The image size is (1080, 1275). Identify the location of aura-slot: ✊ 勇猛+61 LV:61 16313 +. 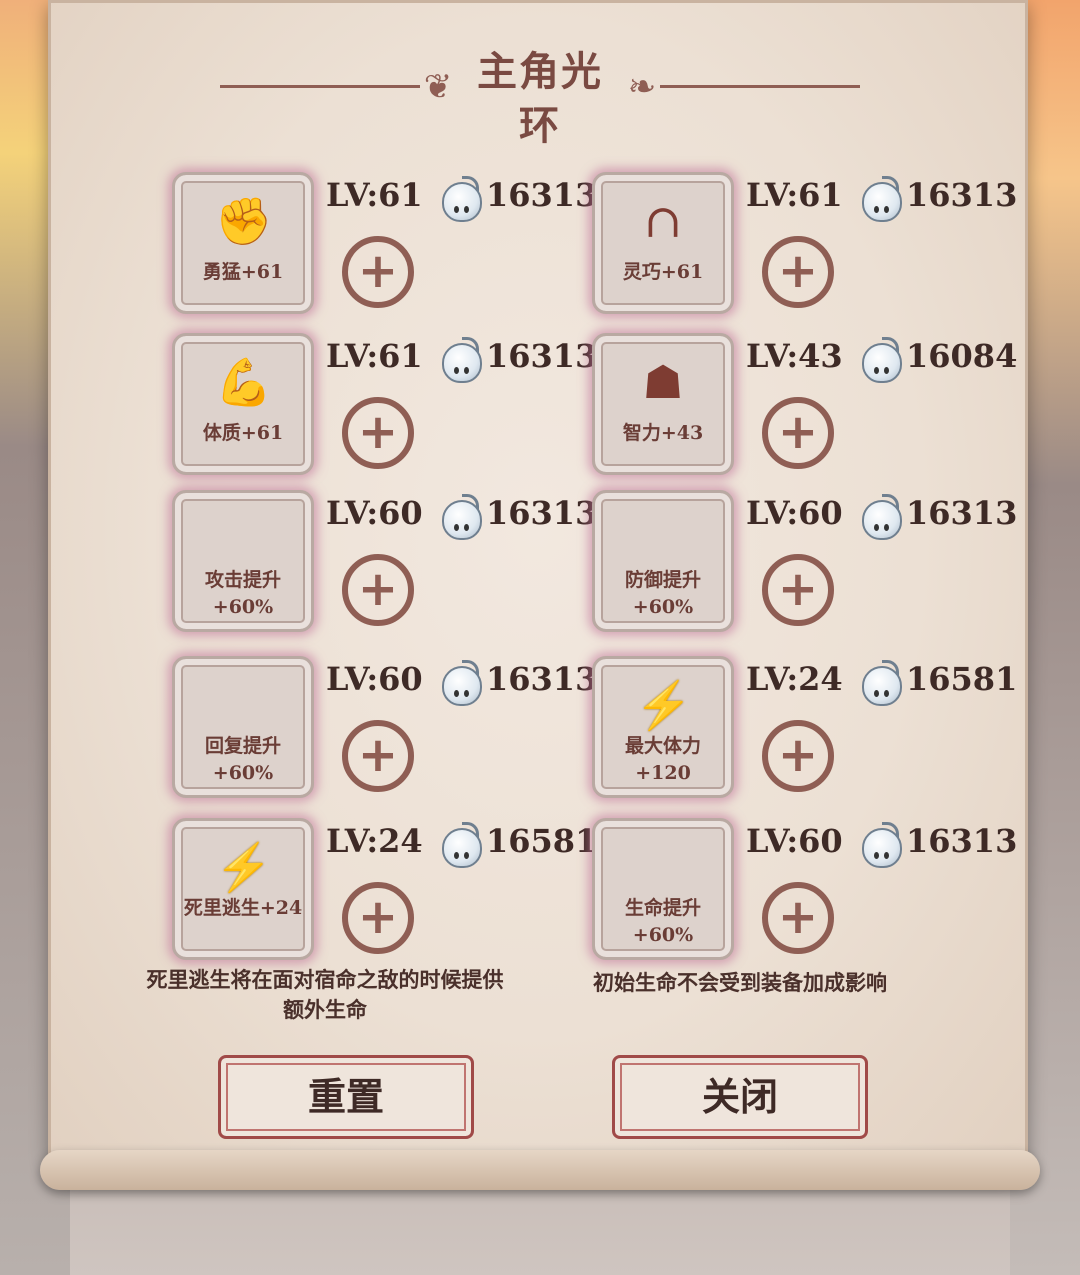
(384, 252).